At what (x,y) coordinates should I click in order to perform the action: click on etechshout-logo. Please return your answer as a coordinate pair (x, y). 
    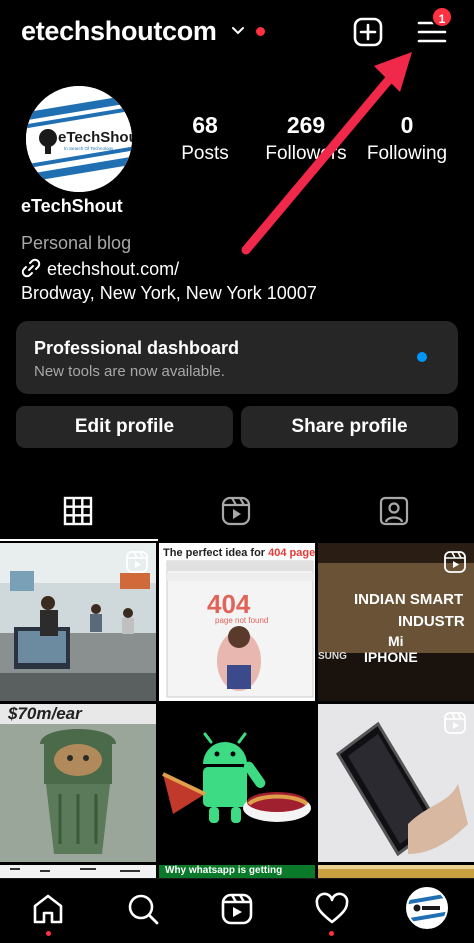
    Looking at the image, I should click on (427, 908).